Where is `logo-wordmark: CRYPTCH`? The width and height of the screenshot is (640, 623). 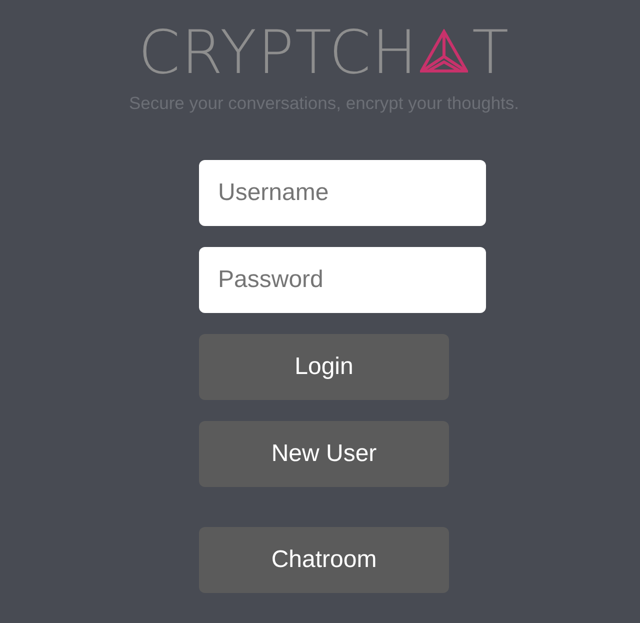
logo-wordmark: CRYPTCH is located at coordinates (278, 53).